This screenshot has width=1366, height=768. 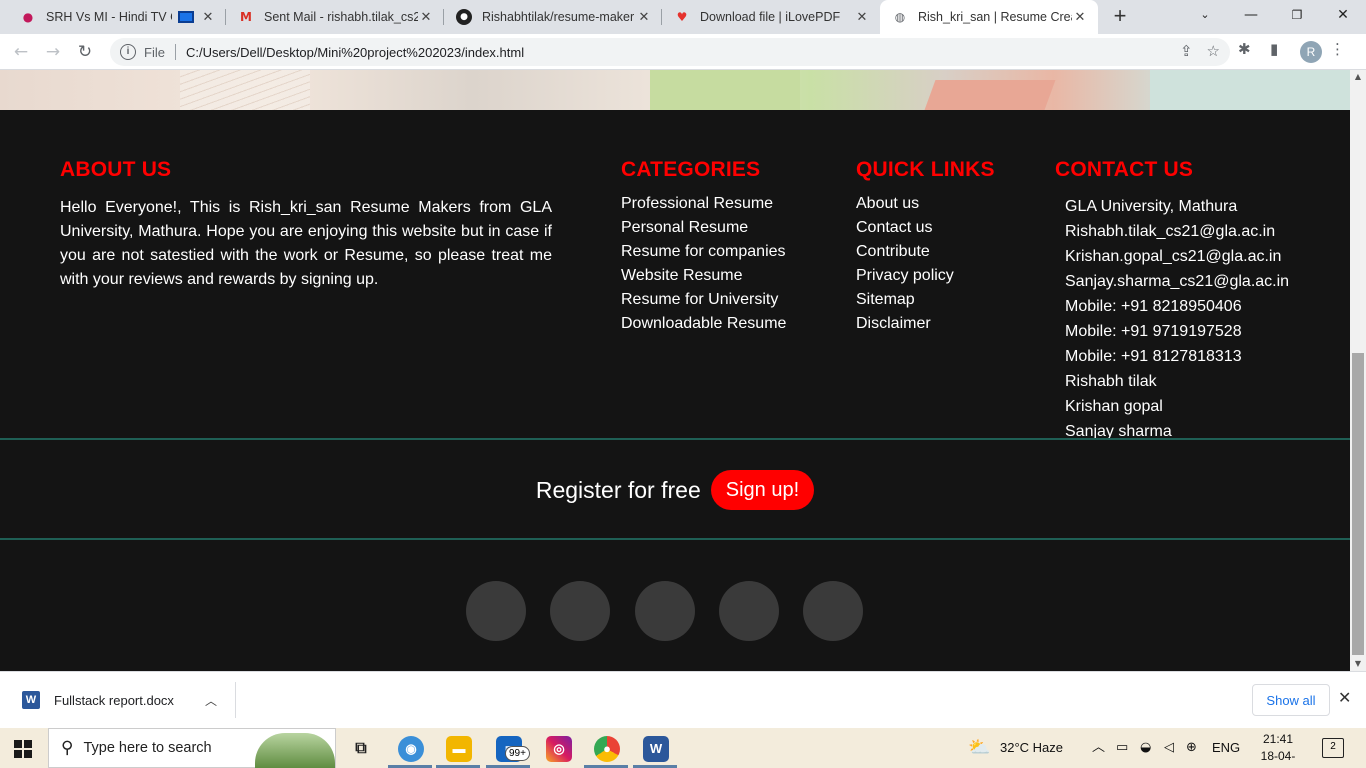 I want to click on scroll-down-arrow-icon: ▼, so click(x=1358, y=664).